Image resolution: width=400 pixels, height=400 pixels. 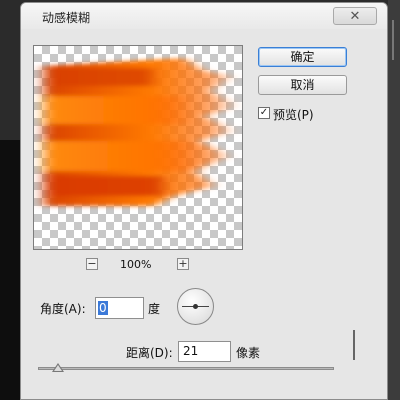 I want to click on close-icon: ✕, so click(x=355, y=16).